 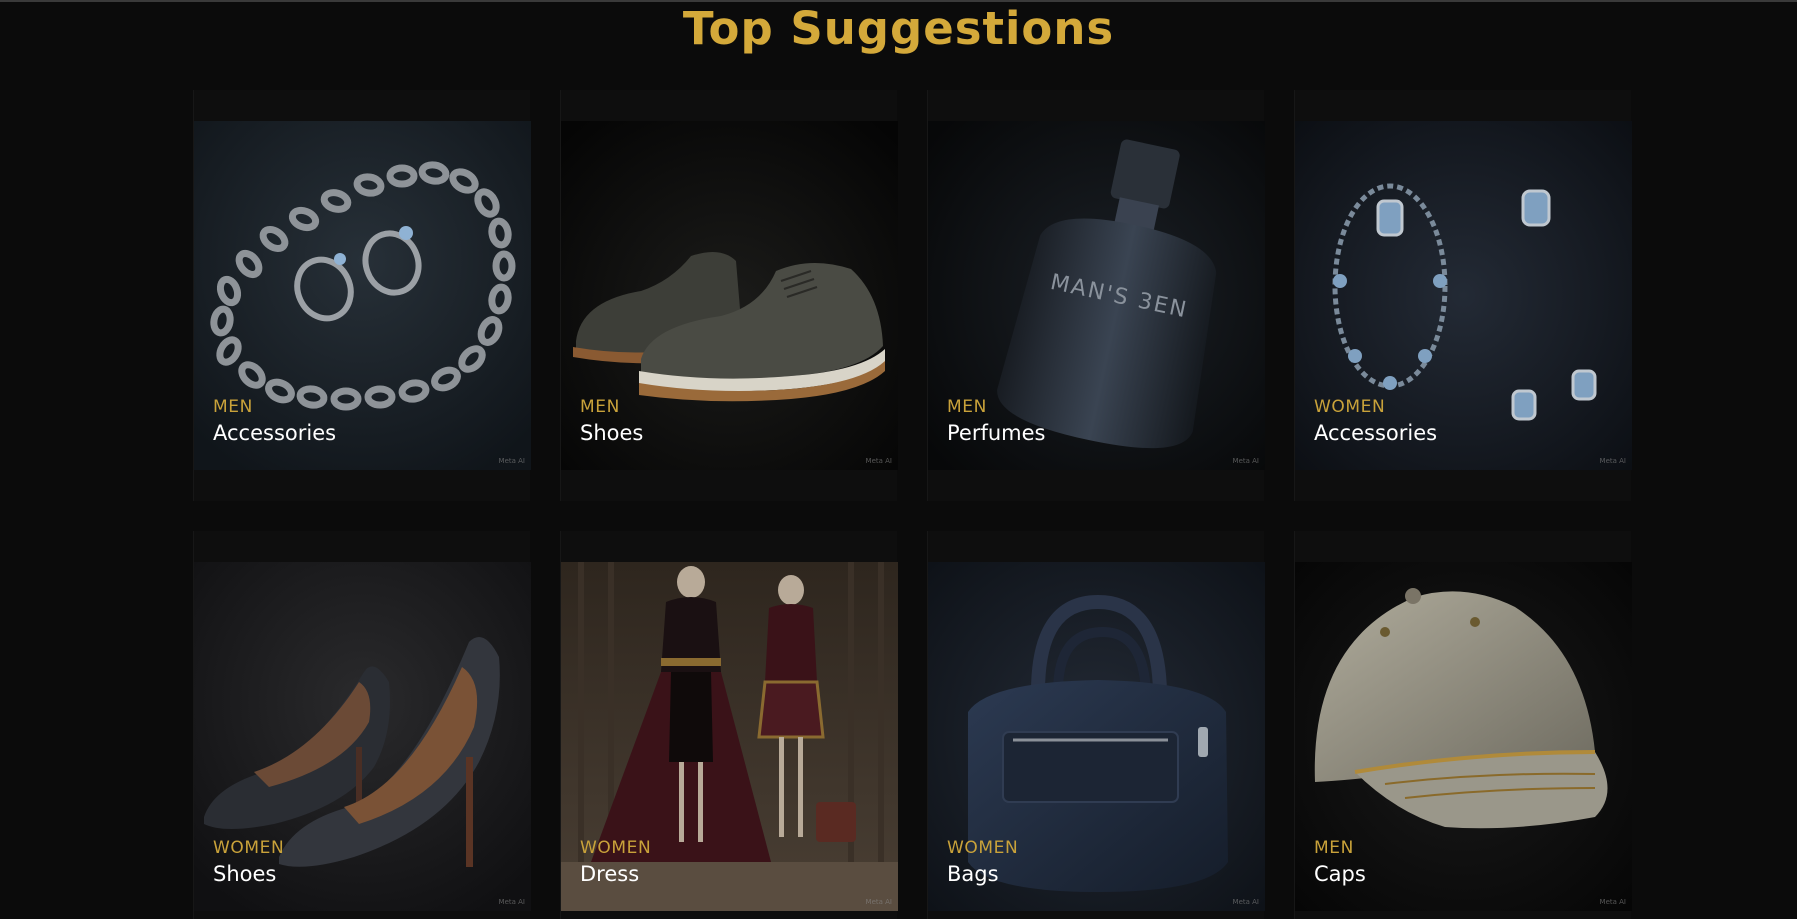 What do you see at coordinates (1340, 874) in the screenshot?
I see `card-name: Caps` at bounding box center [1340, 874].